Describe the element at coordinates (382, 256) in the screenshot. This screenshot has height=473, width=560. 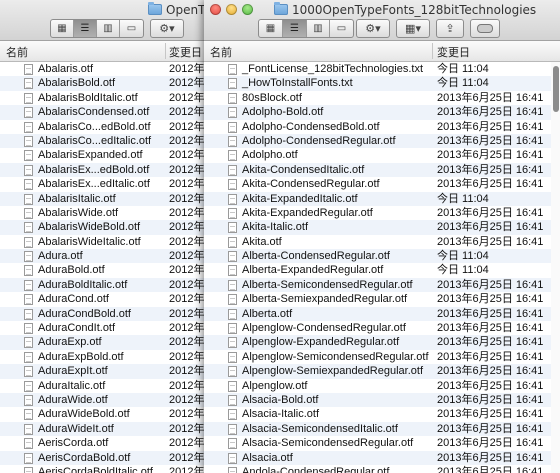
I see `file-row: Alberta-CondensedRegular.otf 今日 11:04` at that location.